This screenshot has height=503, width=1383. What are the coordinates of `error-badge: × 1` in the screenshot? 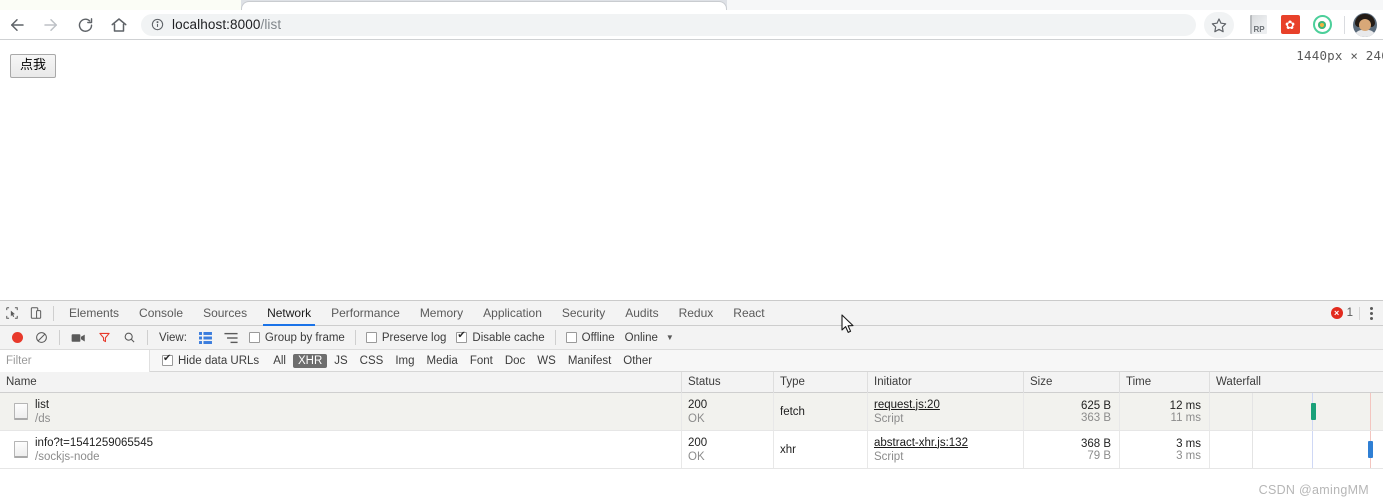 It's located at (1341, 313).